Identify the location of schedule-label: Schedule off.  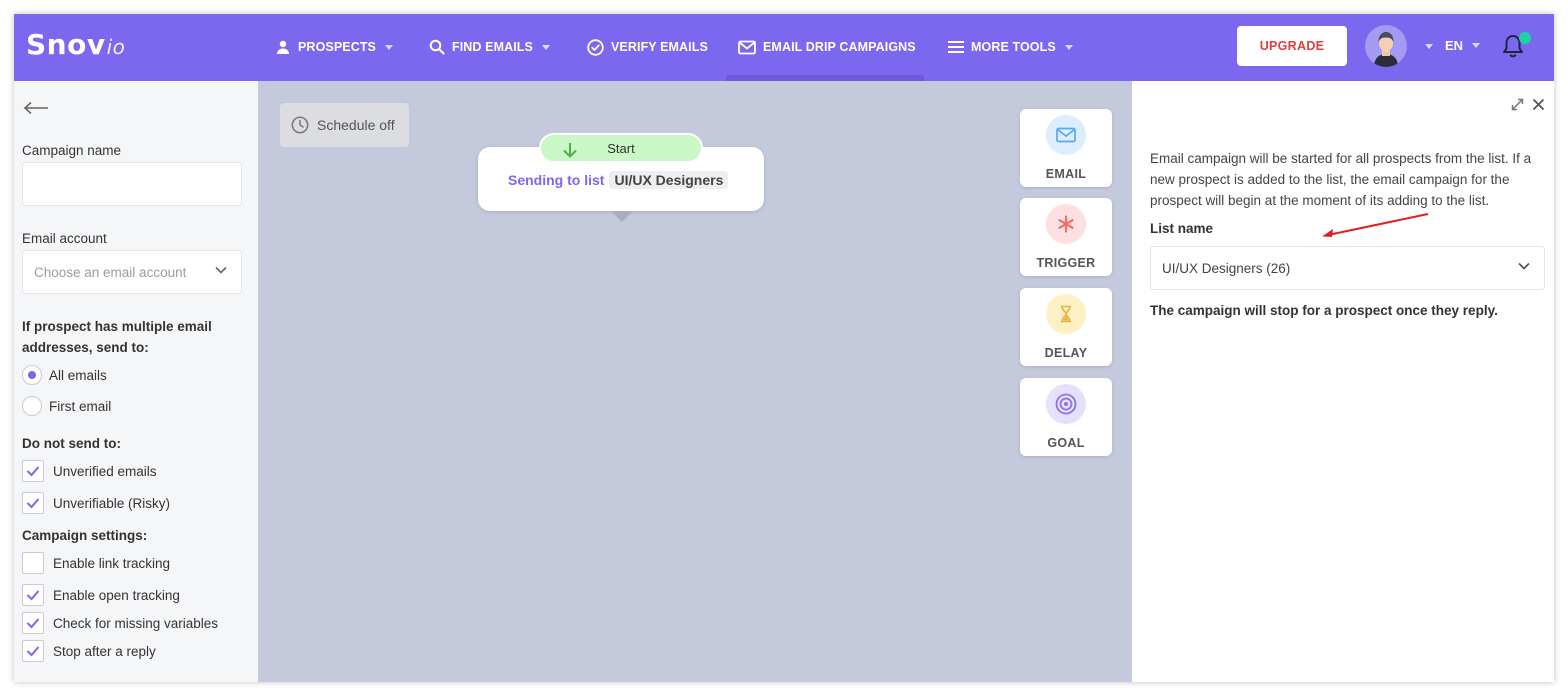
(356, 125).